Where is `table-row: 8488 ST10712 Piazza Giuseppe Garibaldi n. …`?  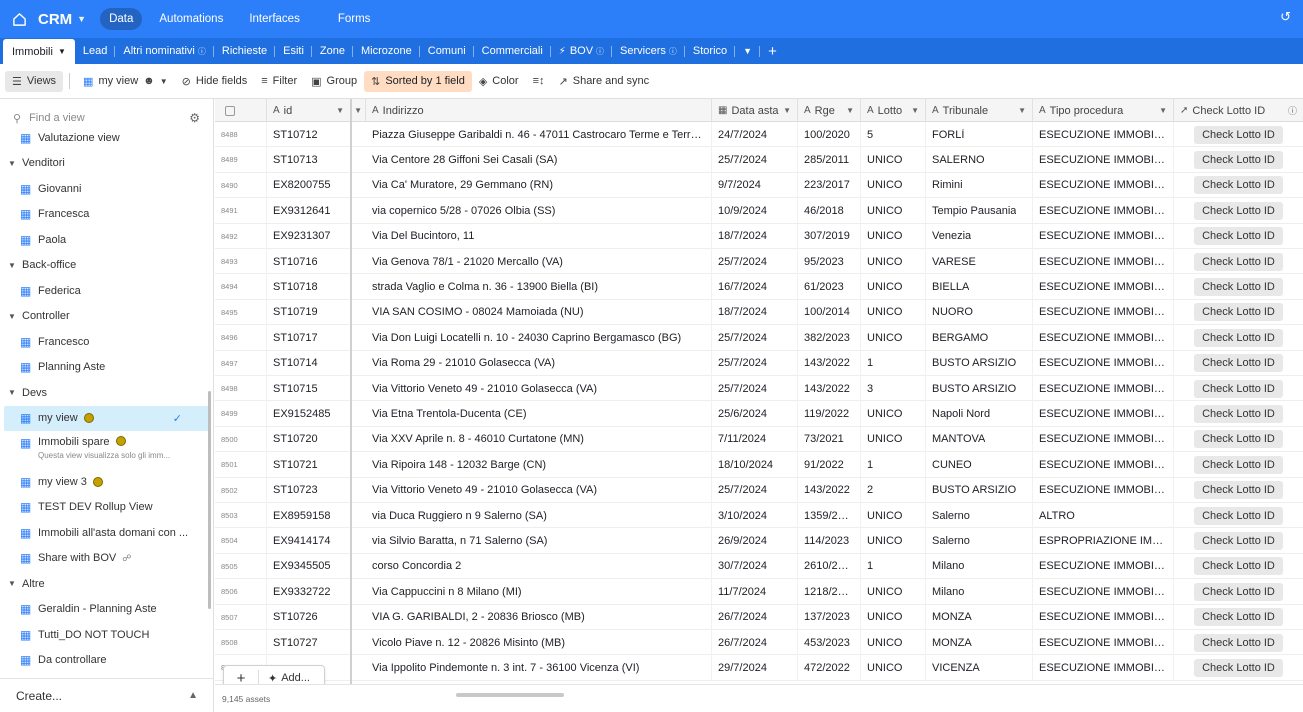 table-row: 8488 ST10712 Piazza Giuseppe Garibaldi n. … is located at coordinates (759, 135).